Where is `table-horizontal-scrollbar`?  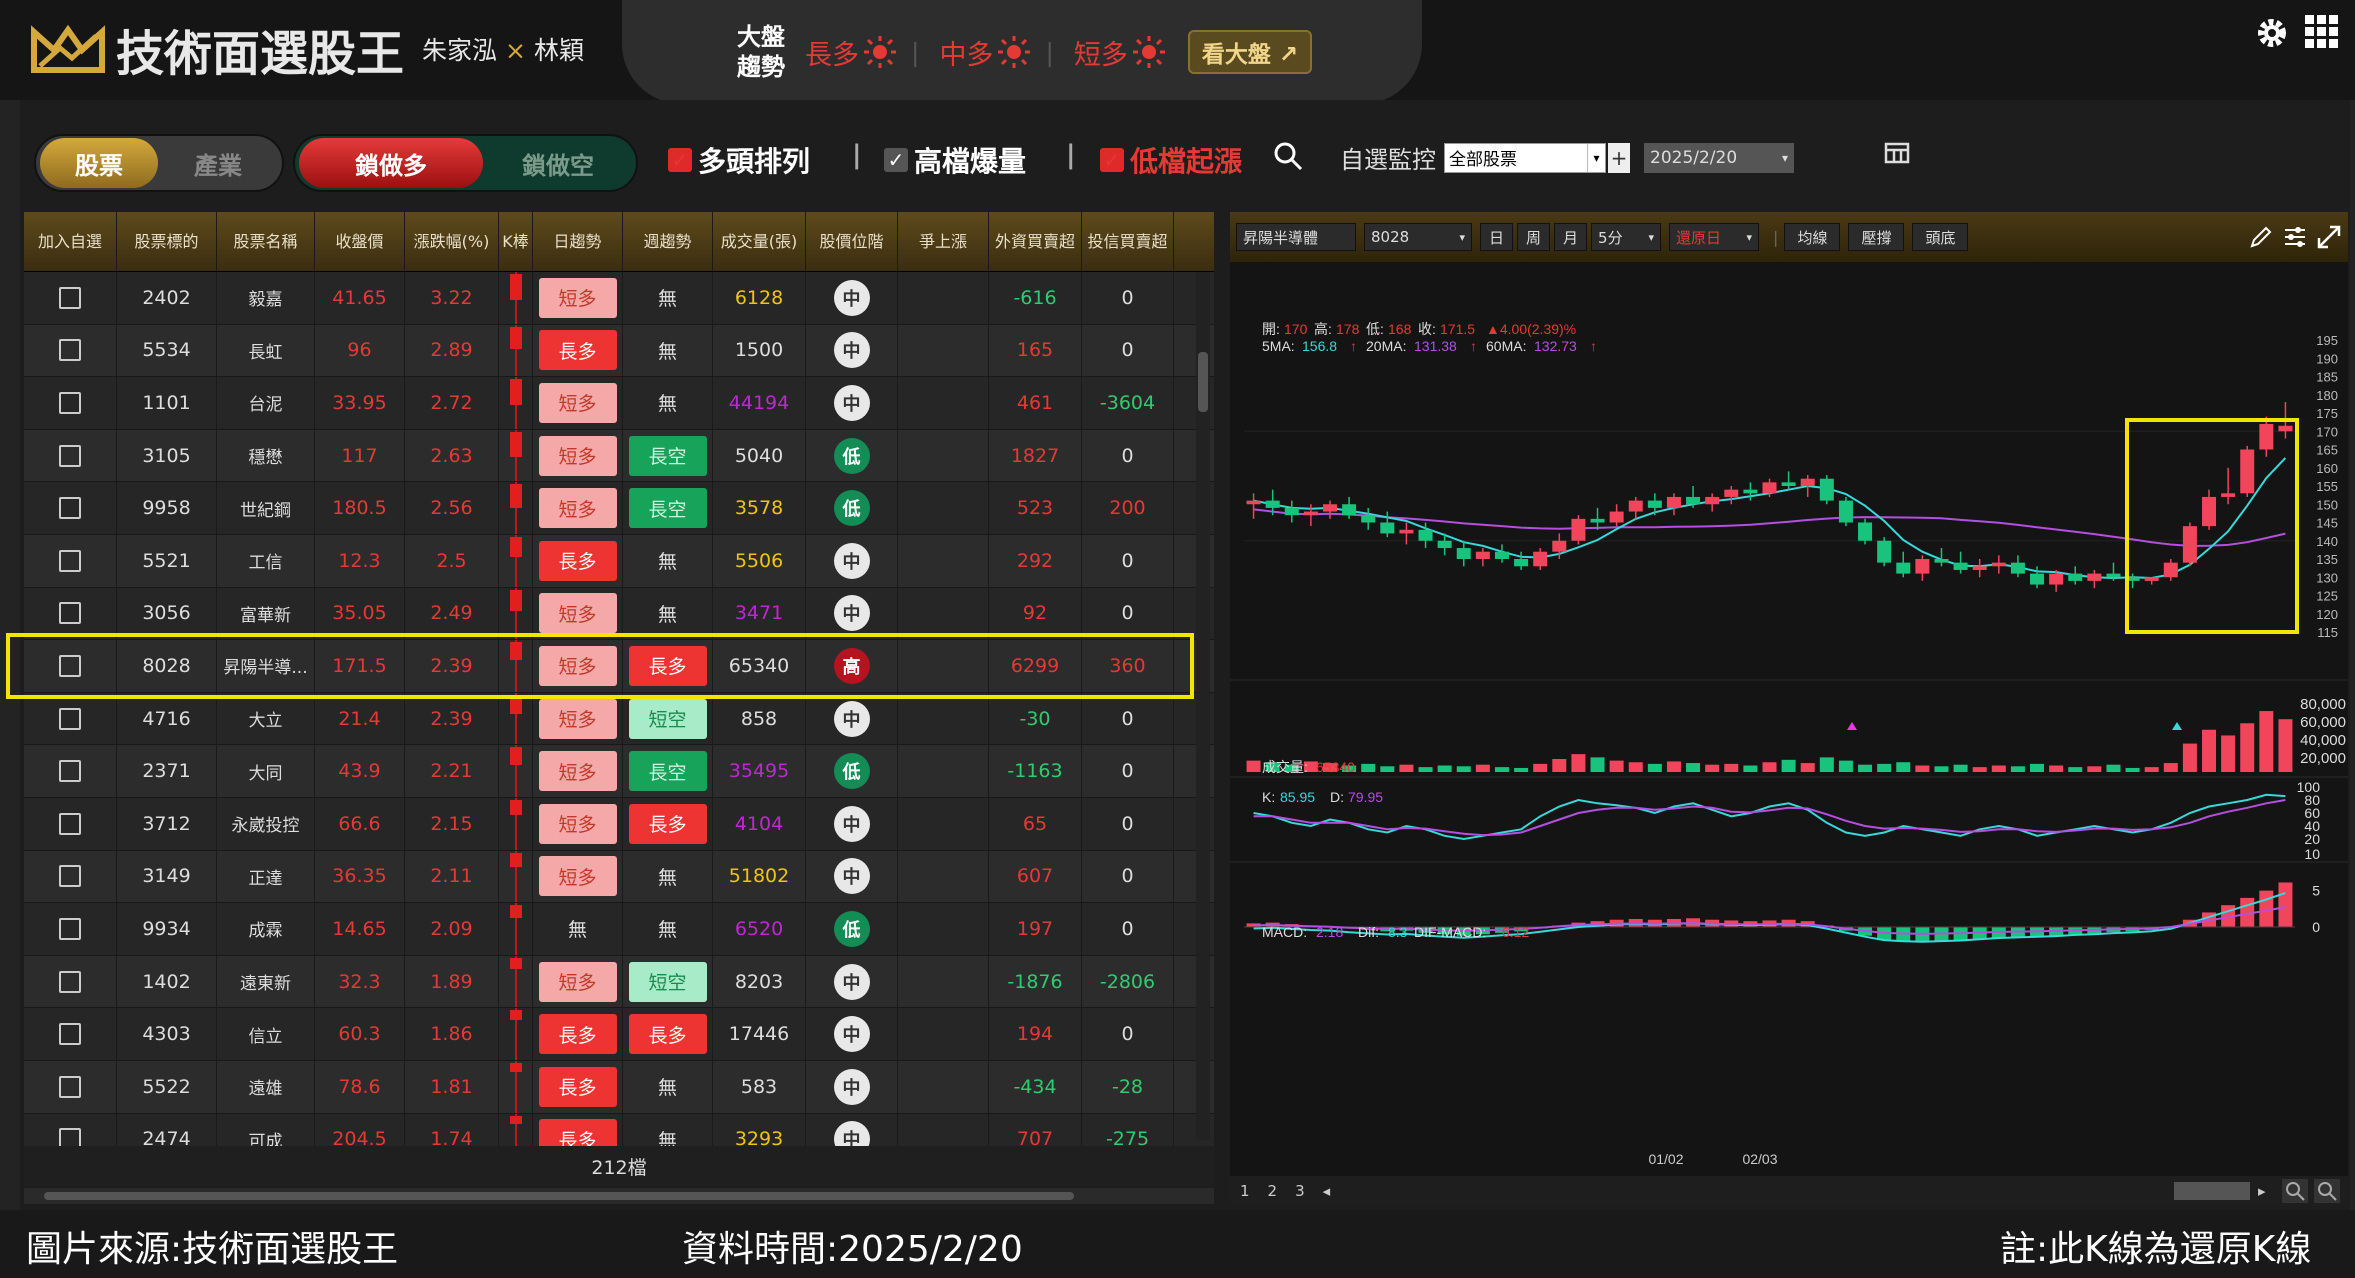 table-horizontal-scrollbar is located at coordinates (619, 1196).